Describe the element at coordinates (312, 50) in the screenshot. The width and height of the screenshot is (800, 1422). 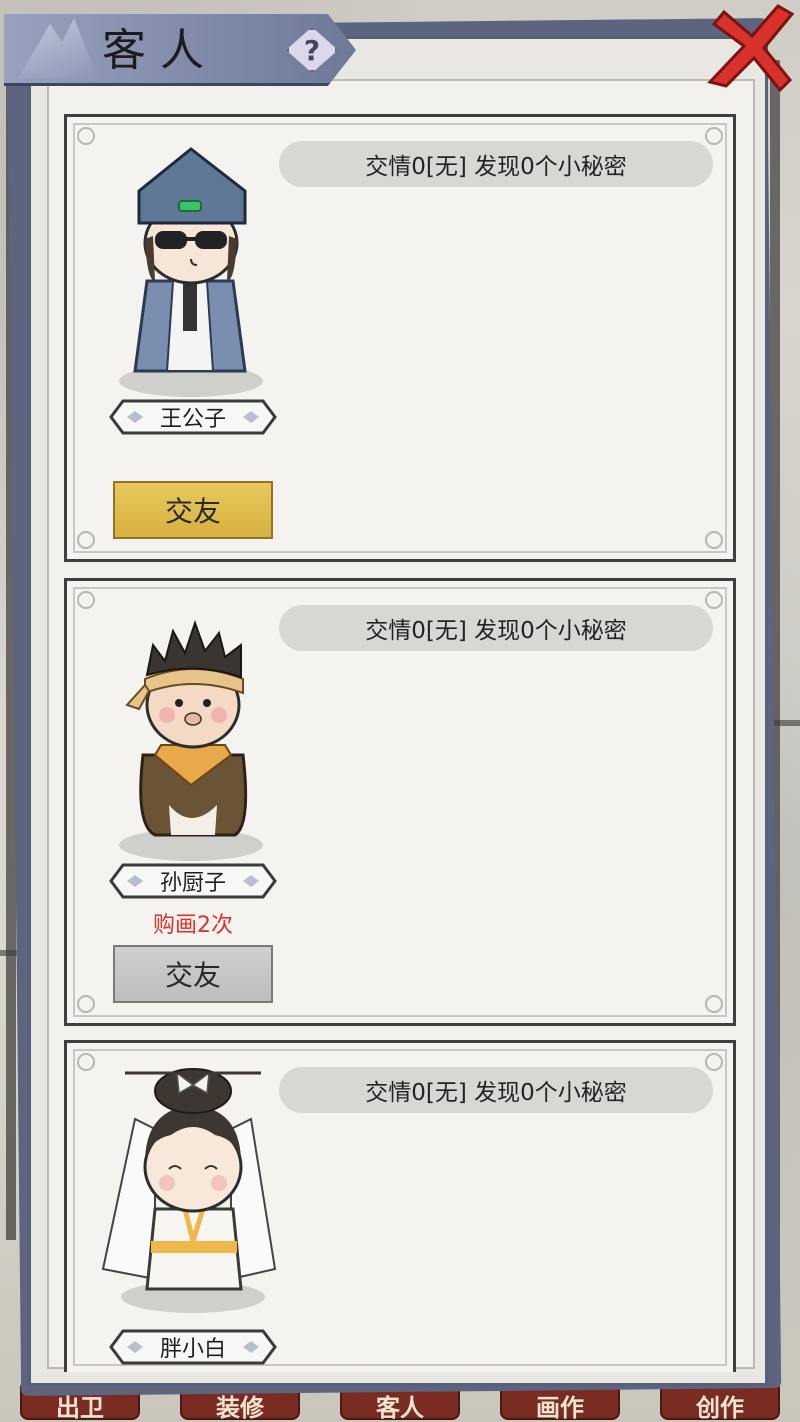
I see `question-mark-icon: ?` at that location.